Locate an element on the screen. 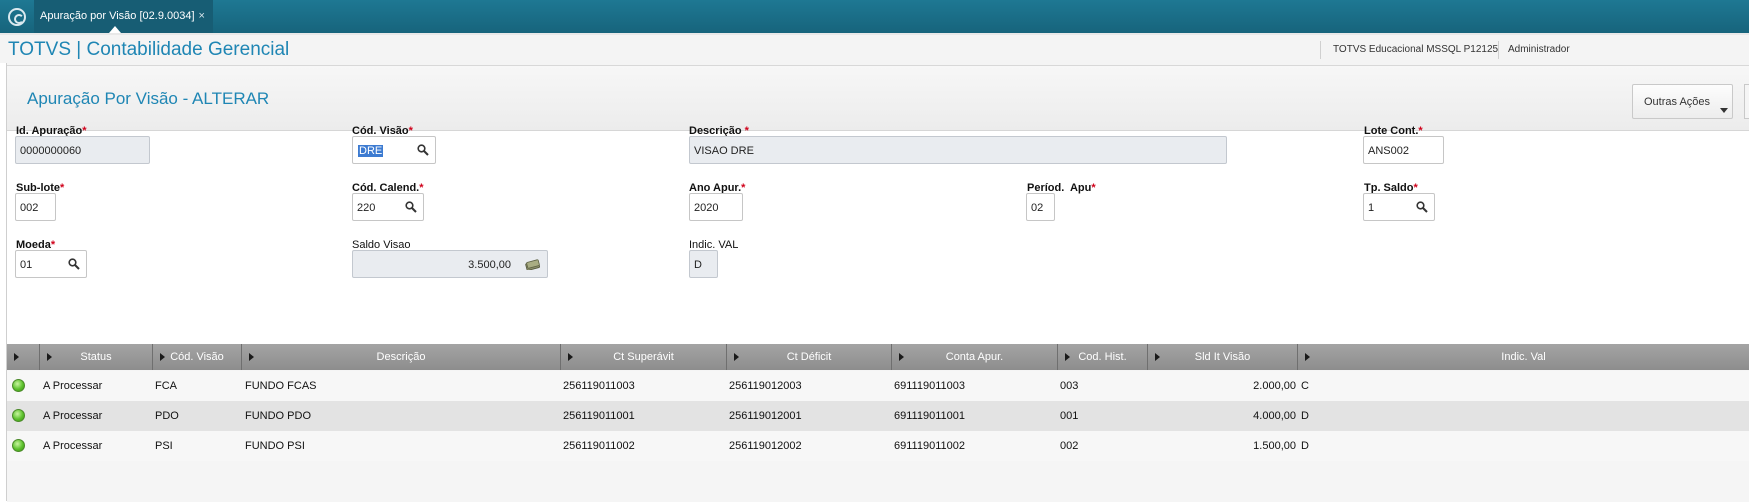 Image resolution: width=1749 pixels, height=502 pixels. period-apu-field: 02 is located at coordinates (1040, 207).